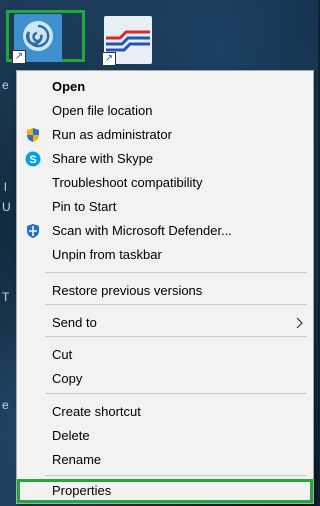 The image size is (320, 506). Describe the element at coordinates (71, 435) in the screenshot. I see `menu-item-label: Delete` at that location.